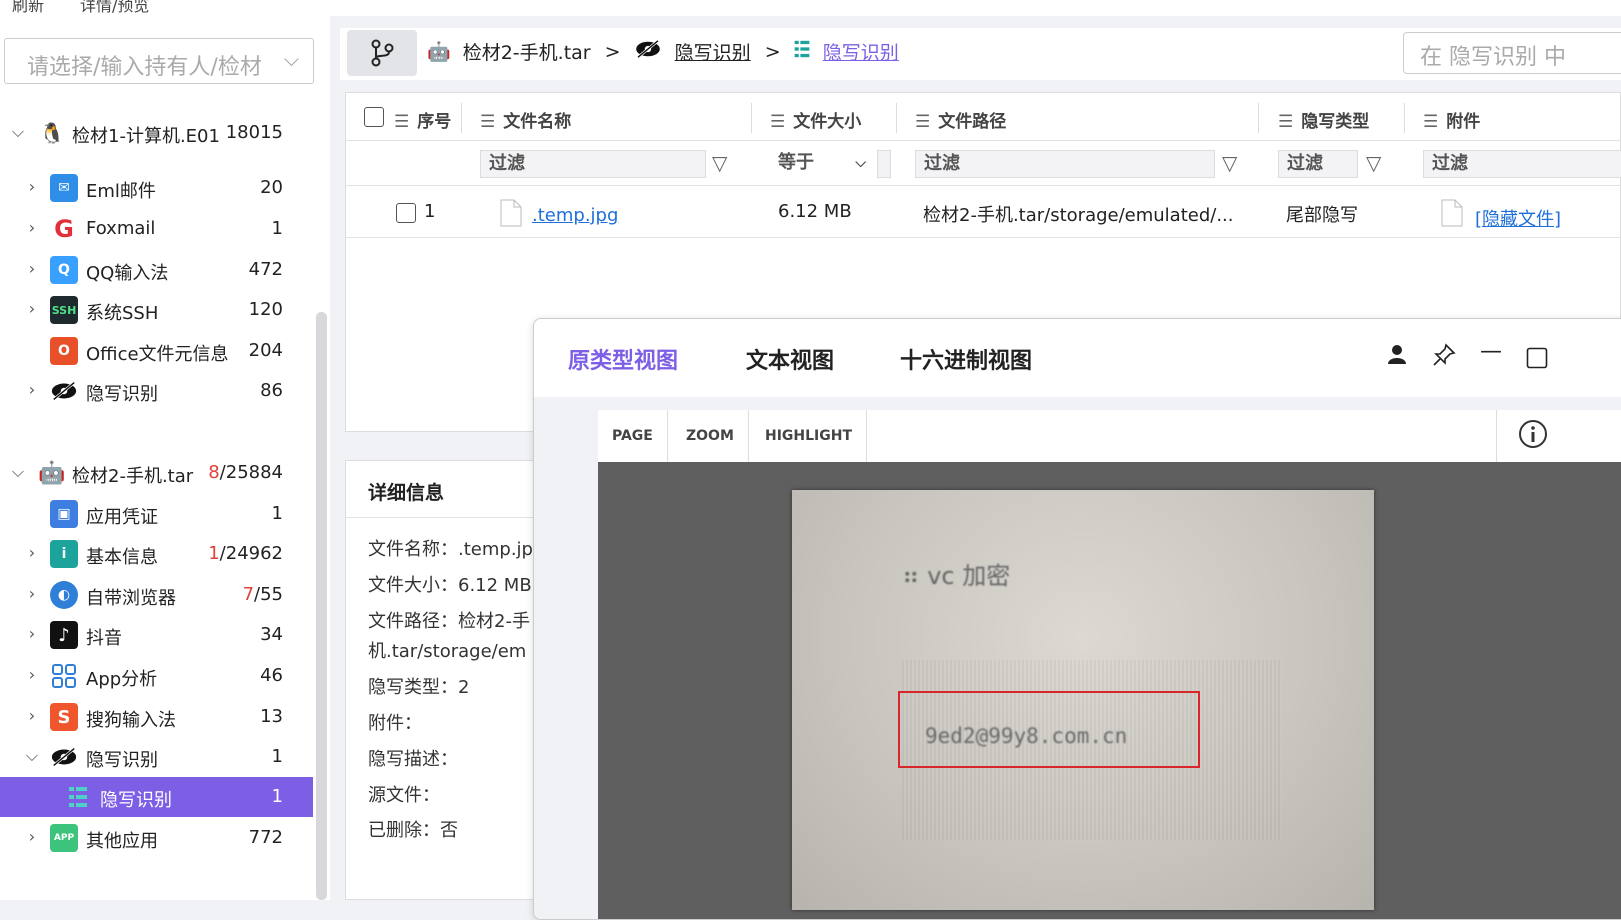 The width and height of the screenshot is (1621, 920). What do you see at coordinates (413, 759) in the screenshot?
I see `detail-line: 隐写描述：` at bounding box center [413, 759].